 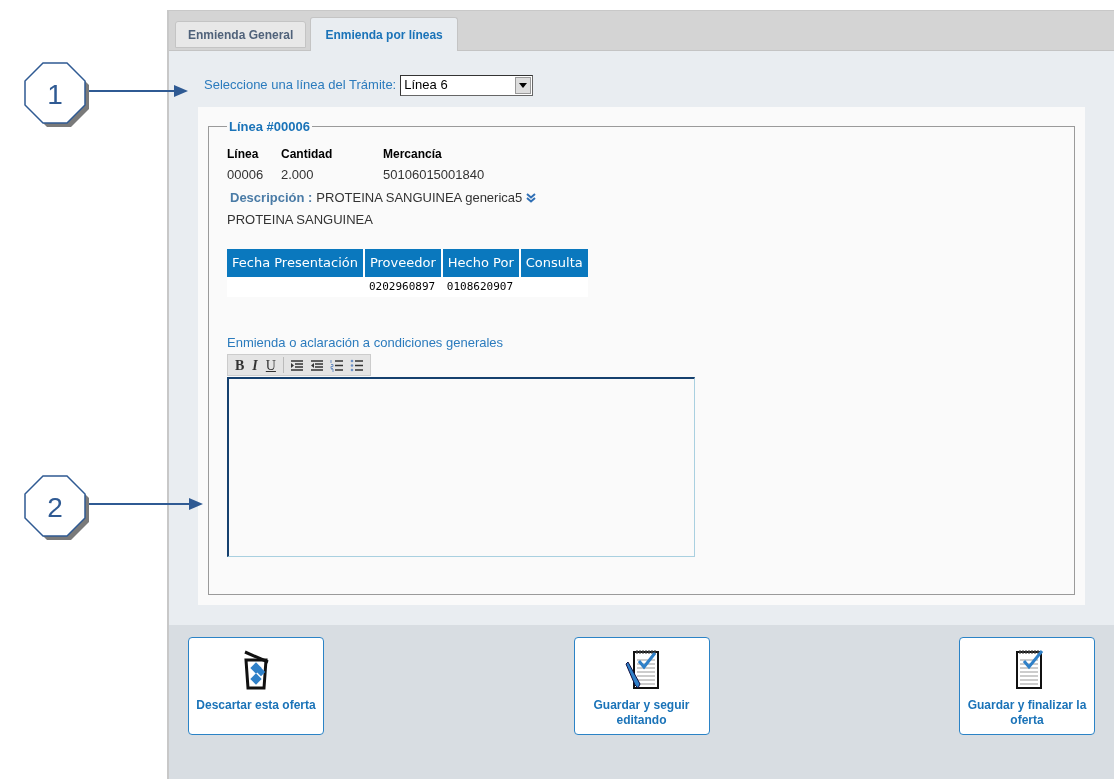 I want to click on numbered-list-icon, so click(x=336, y=365).